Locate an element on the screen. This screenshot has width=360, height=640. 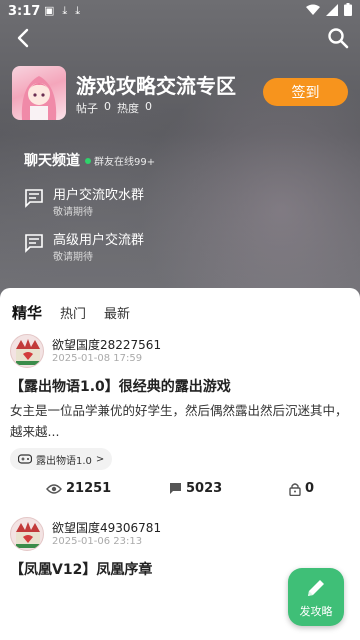
lock-icon is located at coordinates (295, 489).